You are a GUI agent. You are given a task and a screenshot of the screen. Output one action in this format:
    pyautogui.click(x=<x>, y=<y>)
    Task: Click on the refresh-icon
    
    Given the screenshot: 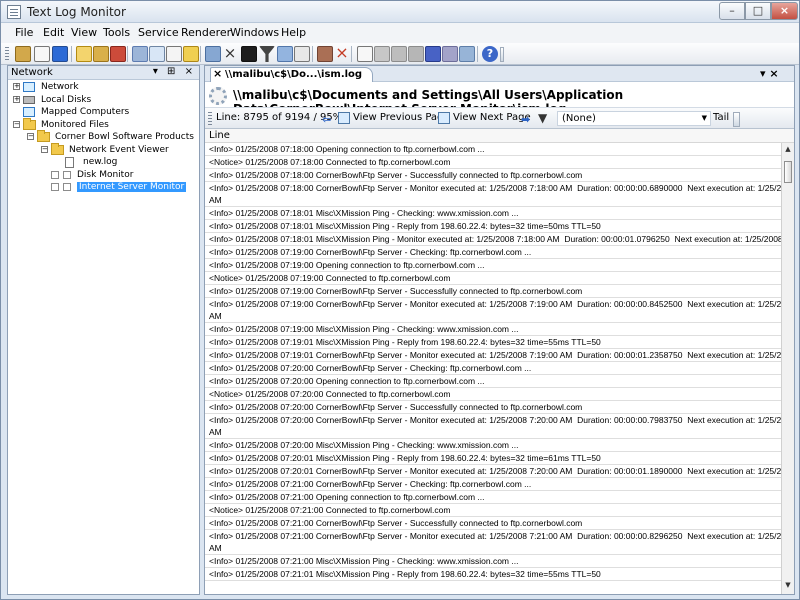 What is the action you would take?
    pyautogui.click(x=399, y=54)
    